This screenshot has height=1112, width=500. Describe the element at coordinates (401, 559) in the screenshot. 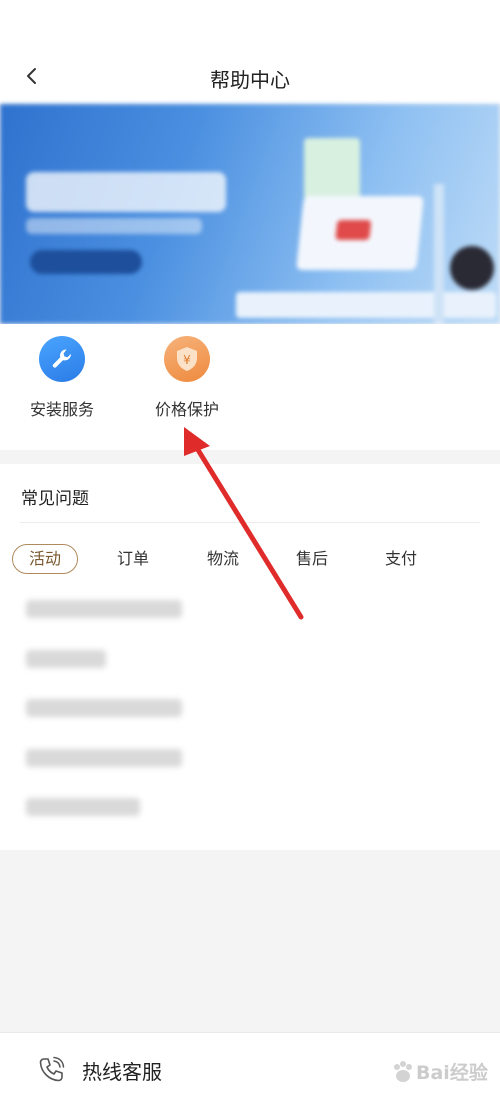

I see `tab-payment: 支付` at that location.